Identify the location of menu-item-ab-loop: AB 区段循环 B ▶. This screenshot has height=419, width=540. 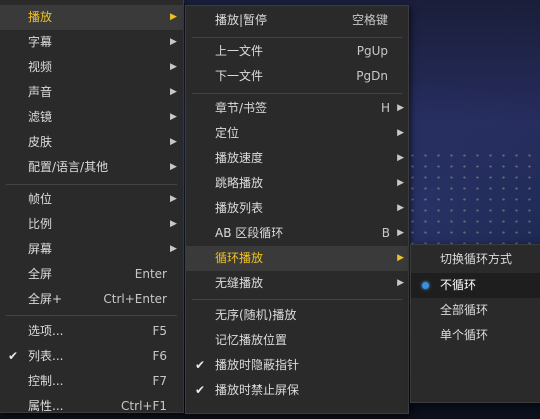
(297, 233).